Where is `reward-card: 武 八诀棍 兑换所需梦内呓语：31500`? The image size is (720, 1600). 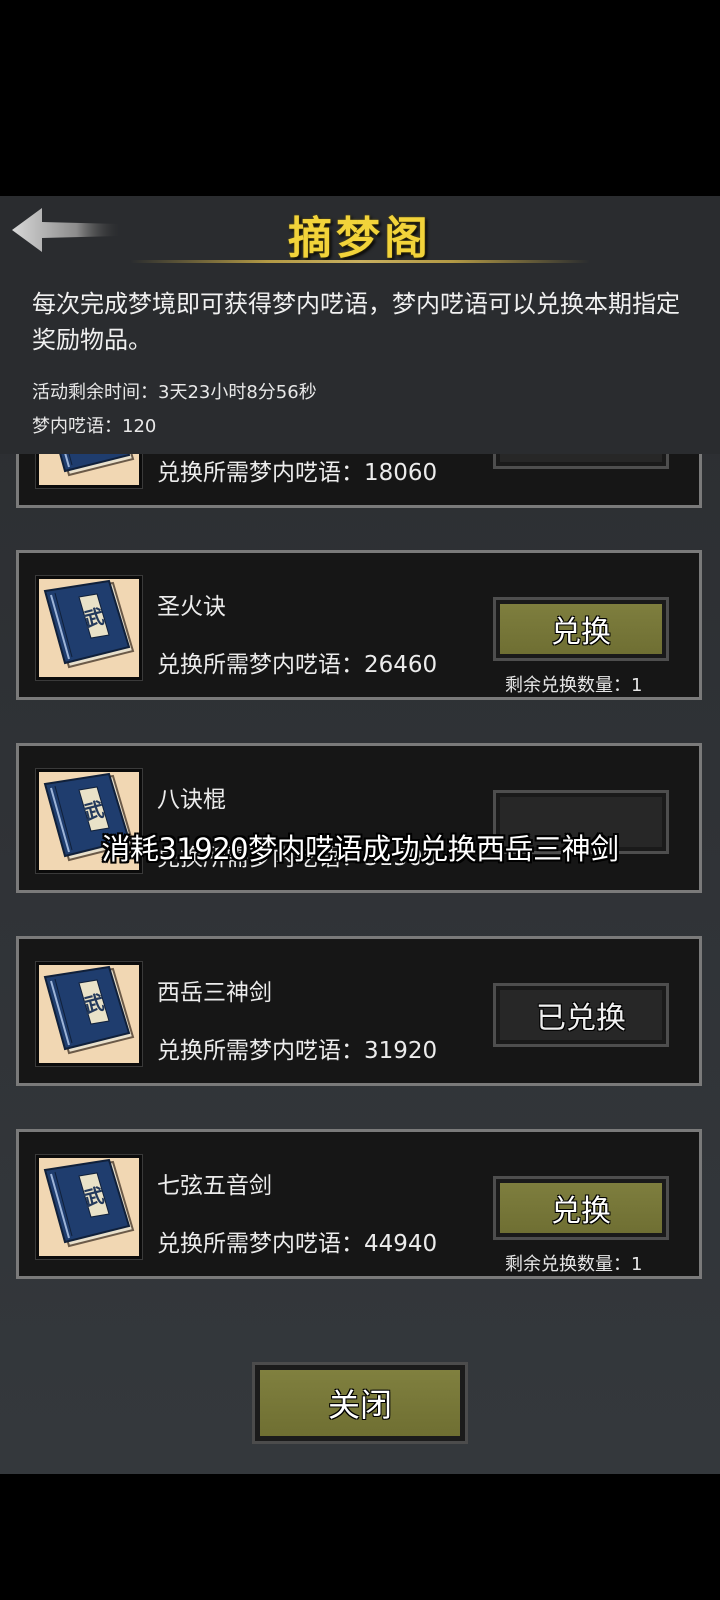 reward-card: 武 八诀棍 兑换所需梦内呓语：31500 is located at coordinates (359, 818).